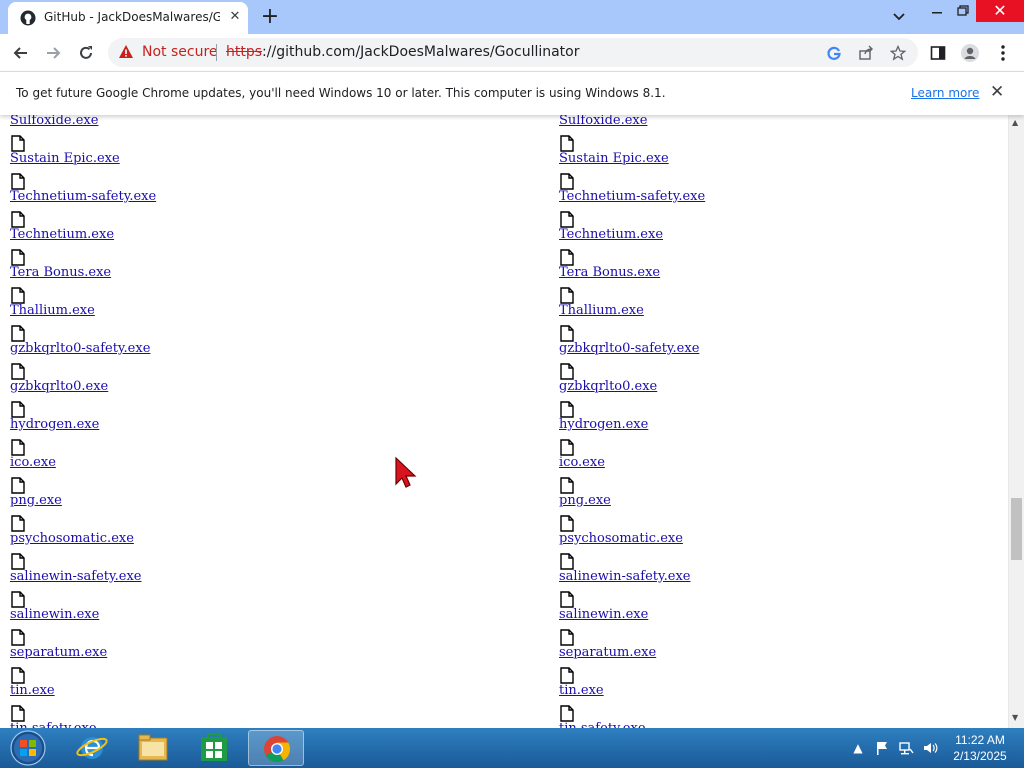 Image resolution: width=1024 pixels, height=771 pixels. I want to click on share-icon, so click(866, 53).